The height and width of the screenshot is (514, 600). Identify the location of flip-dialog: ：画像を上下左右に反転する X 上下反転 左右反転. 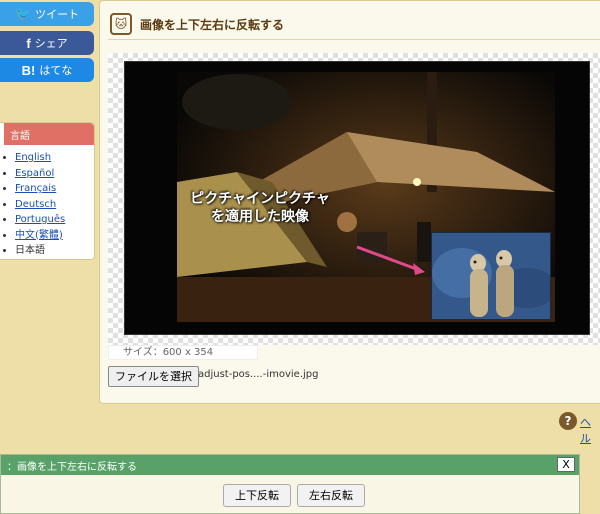
(290, 484).